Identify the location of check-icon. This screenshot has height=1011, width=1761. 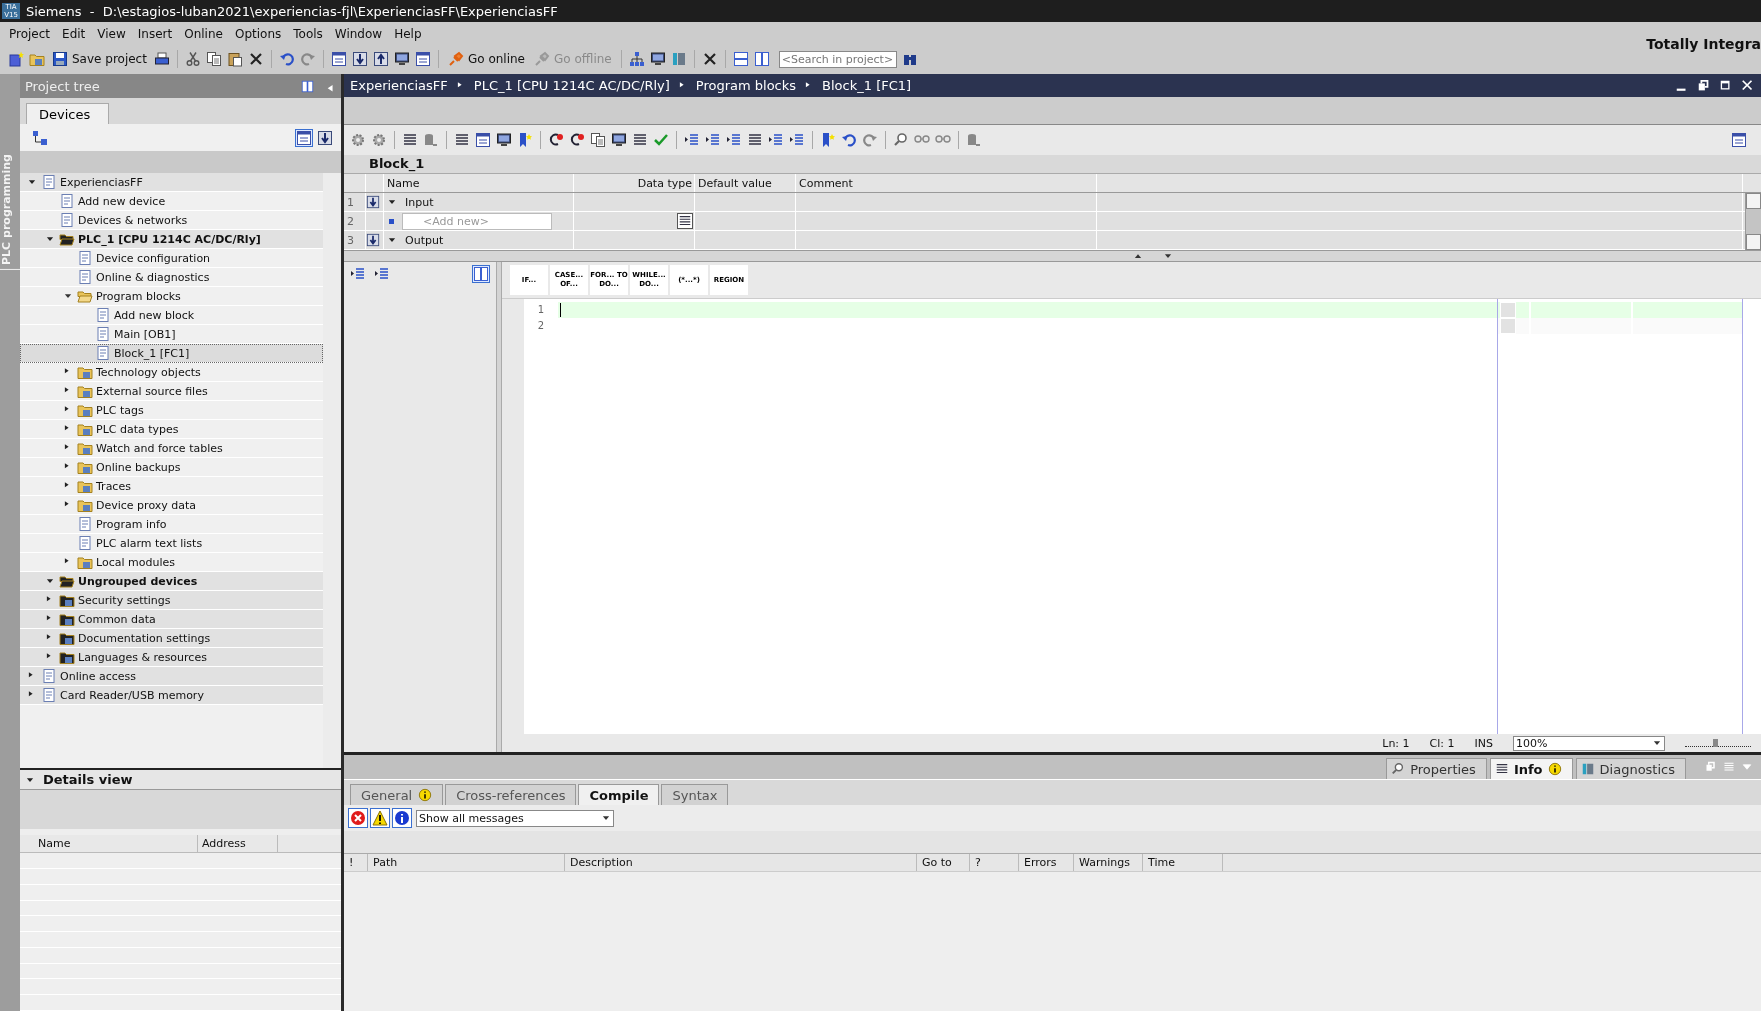
(661, 140).